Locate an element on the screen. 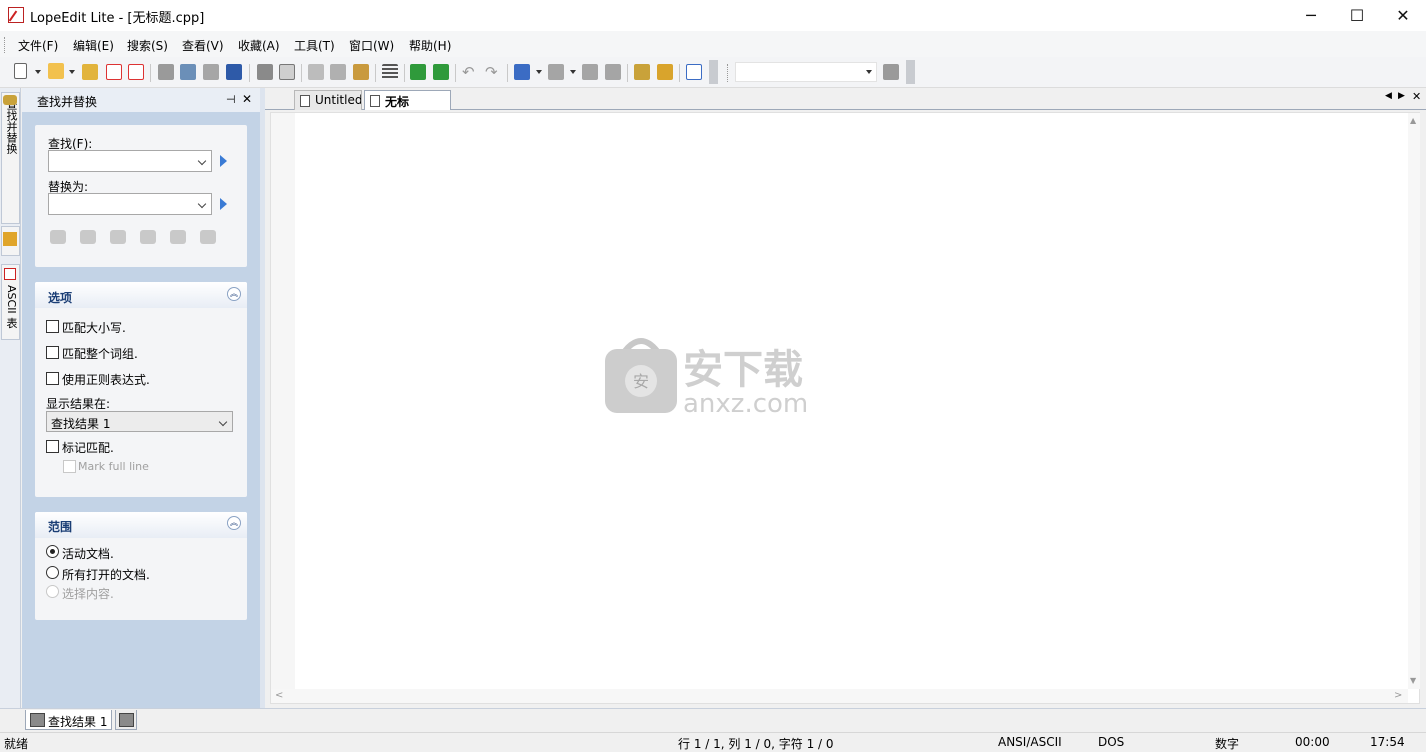 The image size is (1426, 752). scroll-right-icon: > is located at coordinates (1398, 695).